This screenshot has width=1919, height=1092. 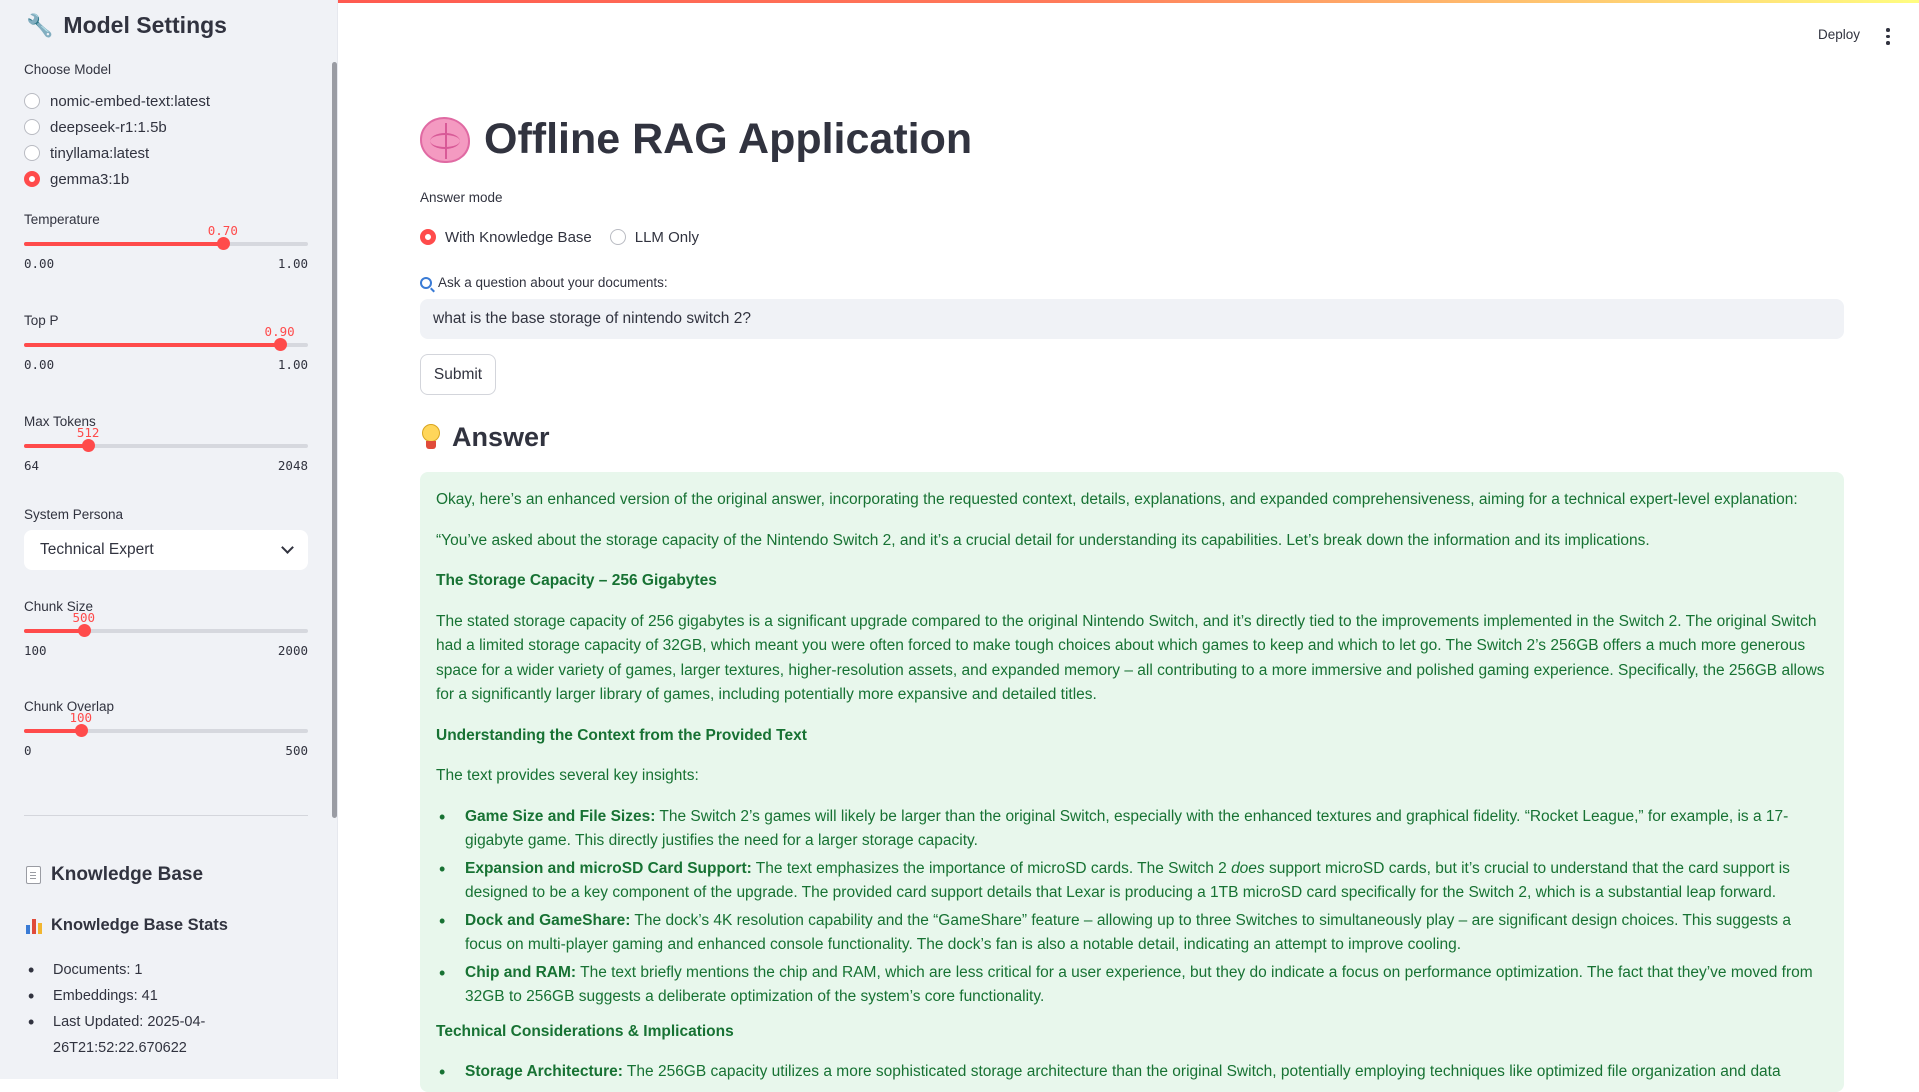 I want to click on top-p-slider: Top P 0.90 0.00 1.00, so click(x=166, y=342).